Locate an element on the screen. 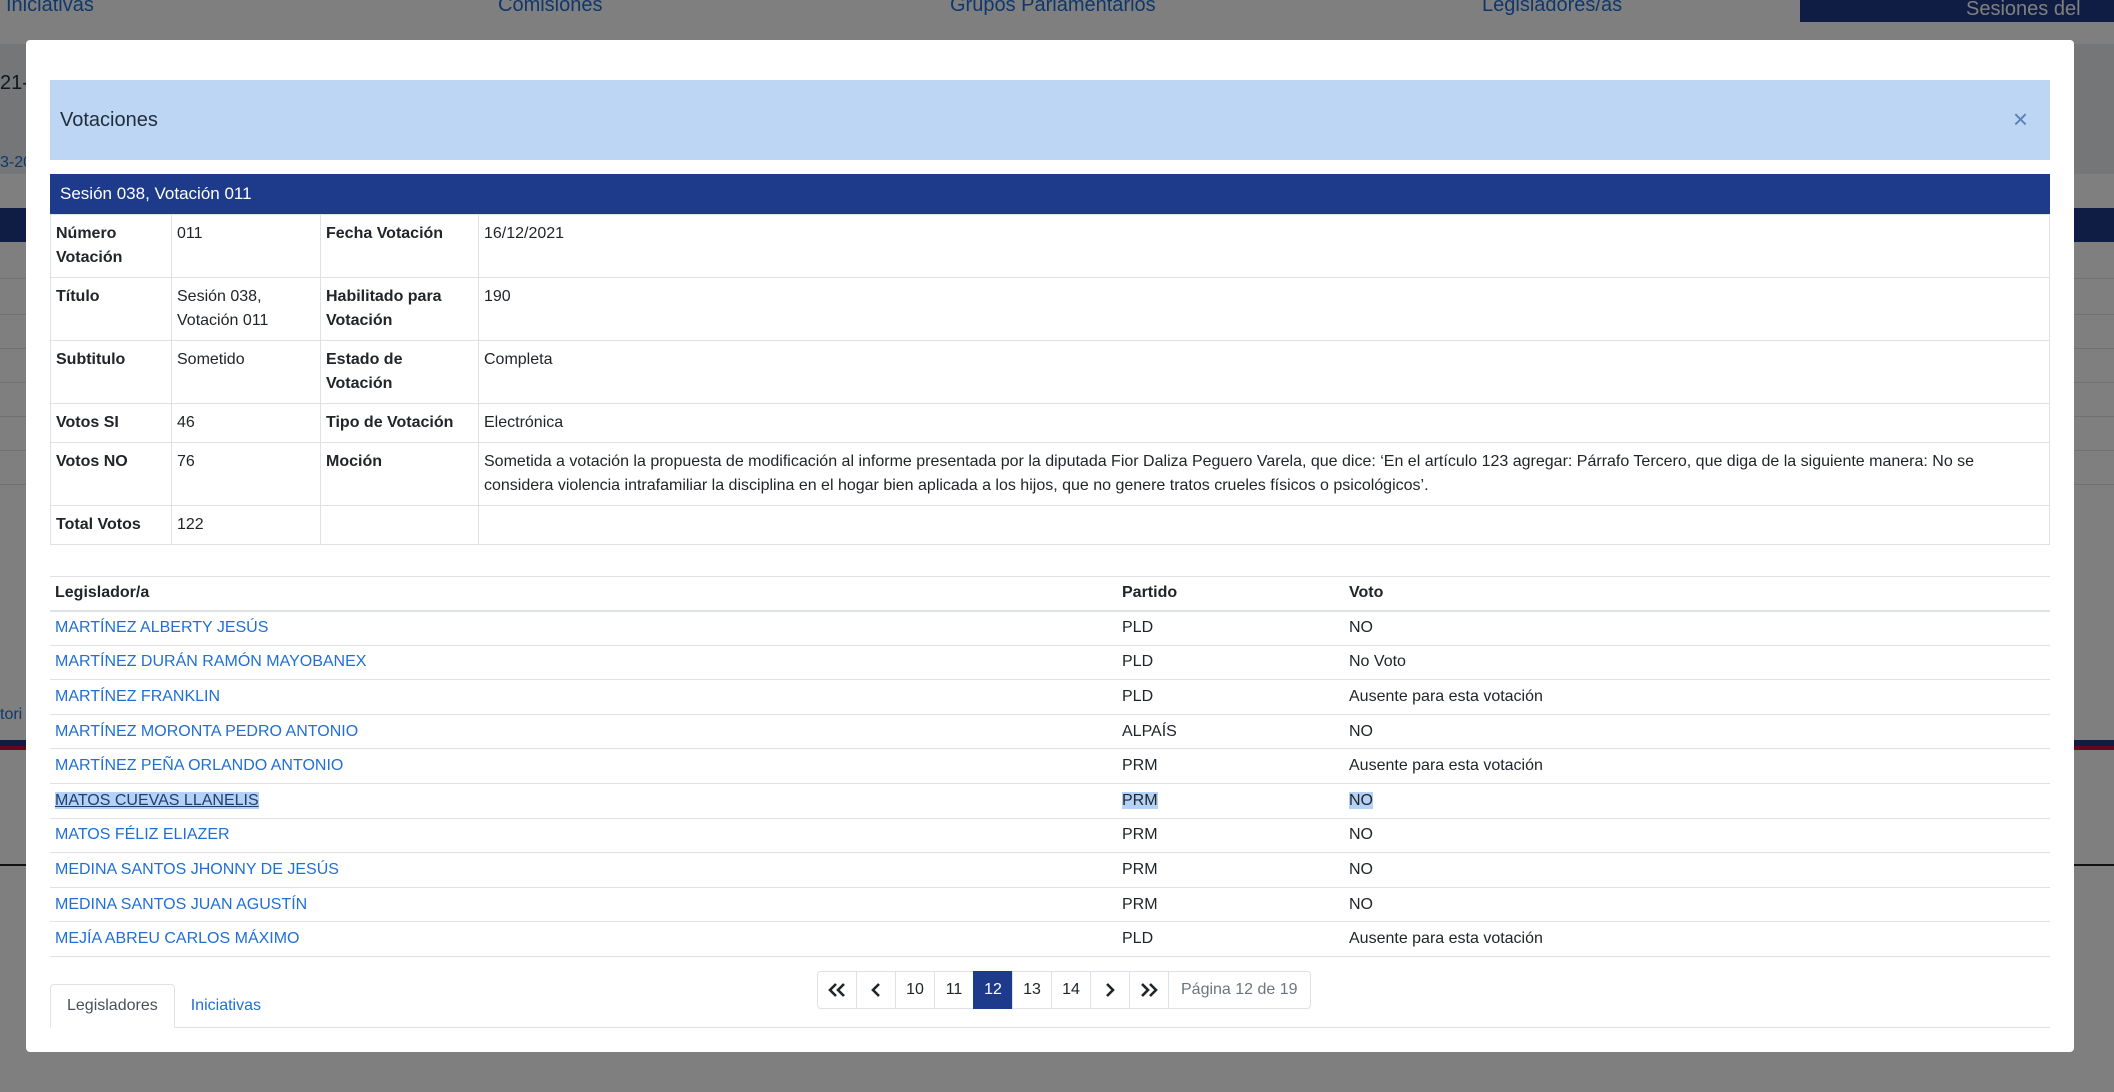 This screenshot has height=1092, width=2114. legislator-link: MATOS CUEVAS LLANELIS is located at coordinates (157, 800).